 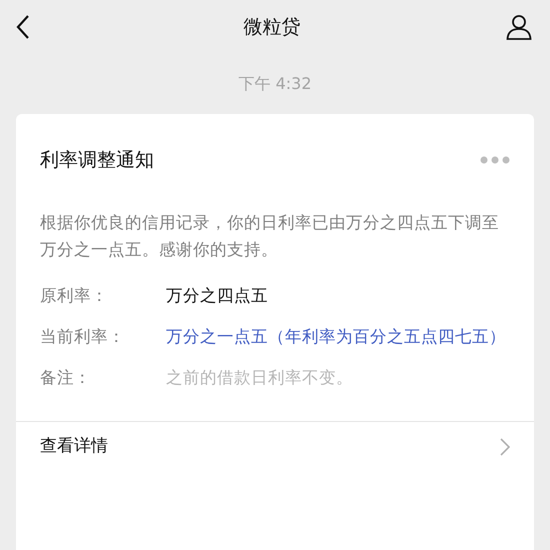 I want to click on back-icon, so click(x=23, y=27).